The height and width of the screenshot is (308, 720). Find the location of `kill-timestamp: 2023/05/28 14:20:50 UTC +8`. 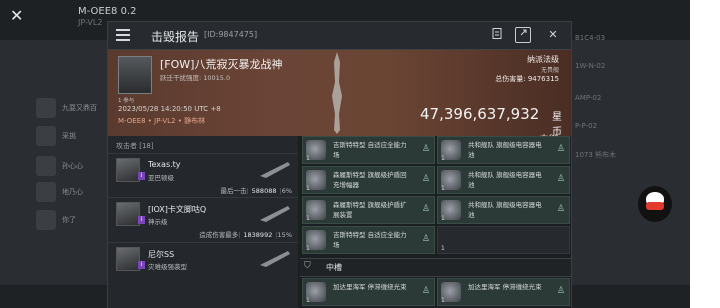

kill-timestamp: 2023/05/28 14:20:50 UTC +8 is located at coordinates (169, 109).